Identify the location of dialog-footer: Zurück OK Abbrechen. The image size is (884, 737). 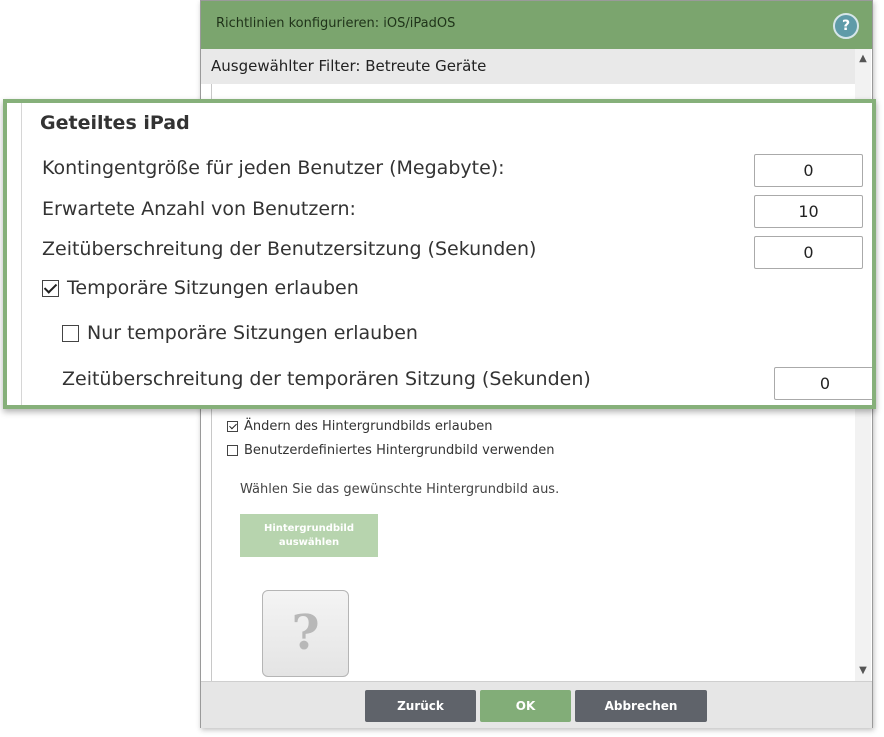
(536, 704).